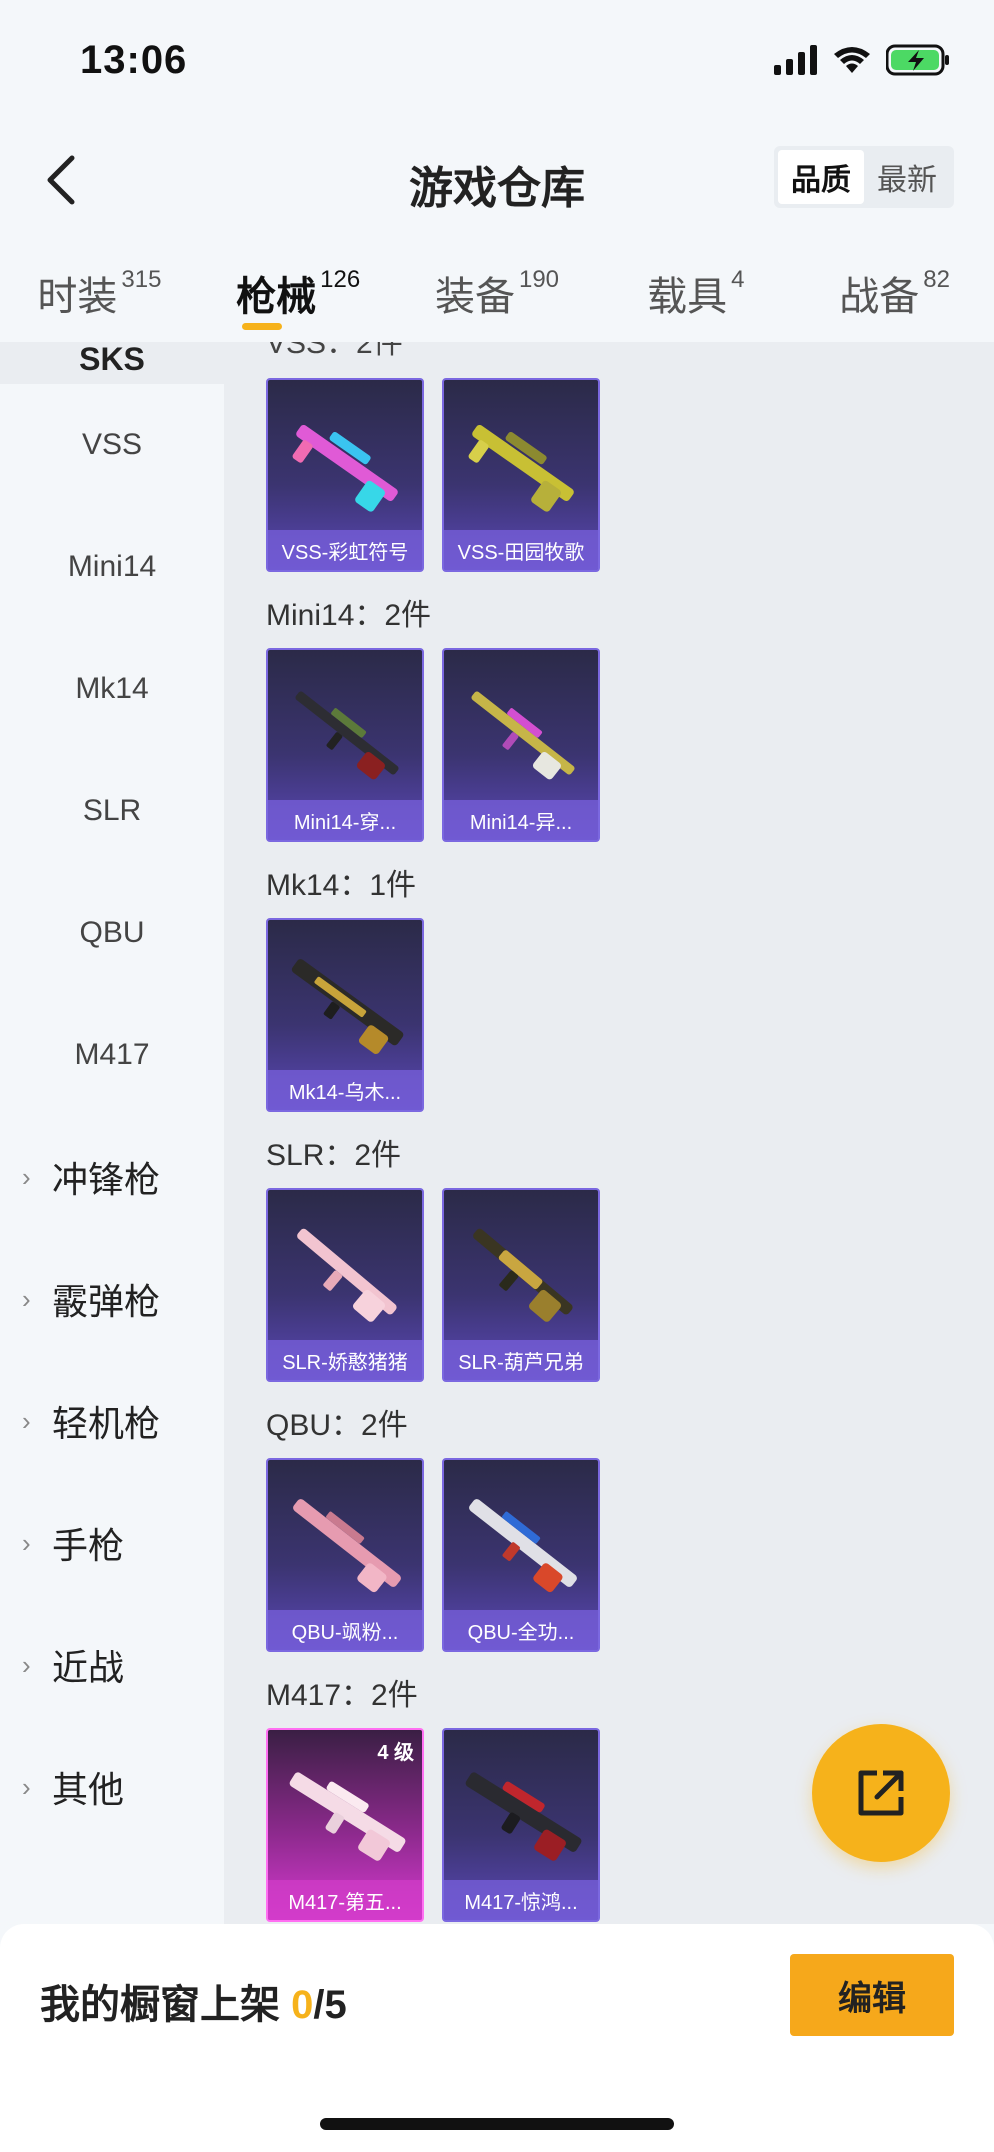  Describe the element at coordinates (497, 181) in the screenshot. I see `header: 游戏仓库 品质 最新` at that location.